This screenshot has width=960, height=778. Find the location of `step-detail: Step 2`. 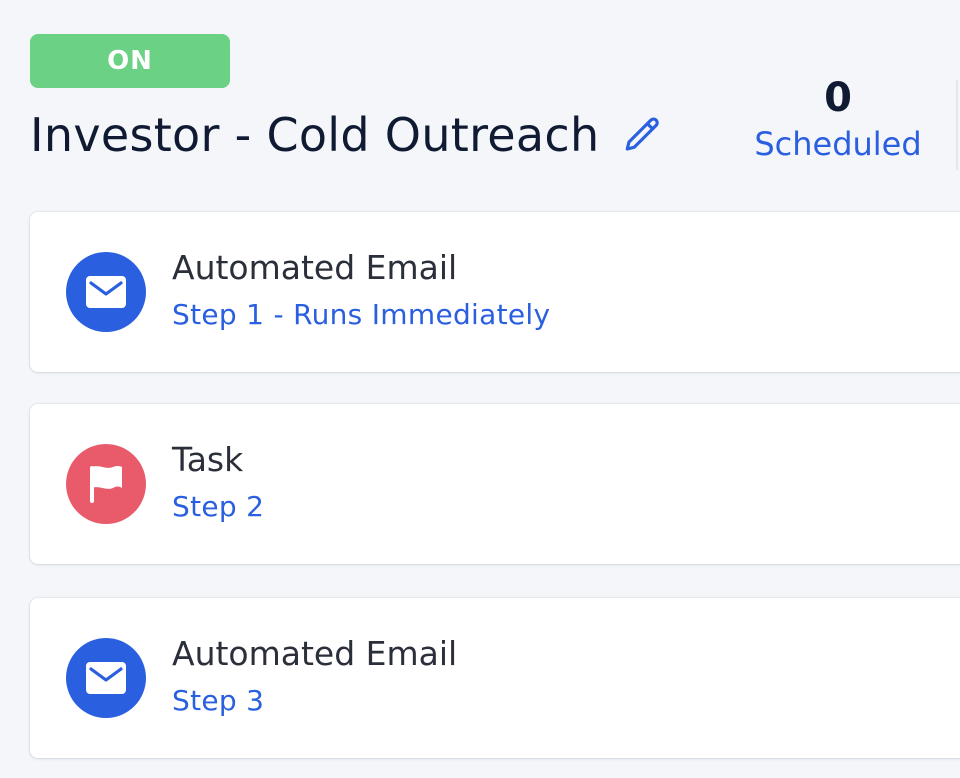

step-detail: Step 2 is located at coordinates (218, 506).